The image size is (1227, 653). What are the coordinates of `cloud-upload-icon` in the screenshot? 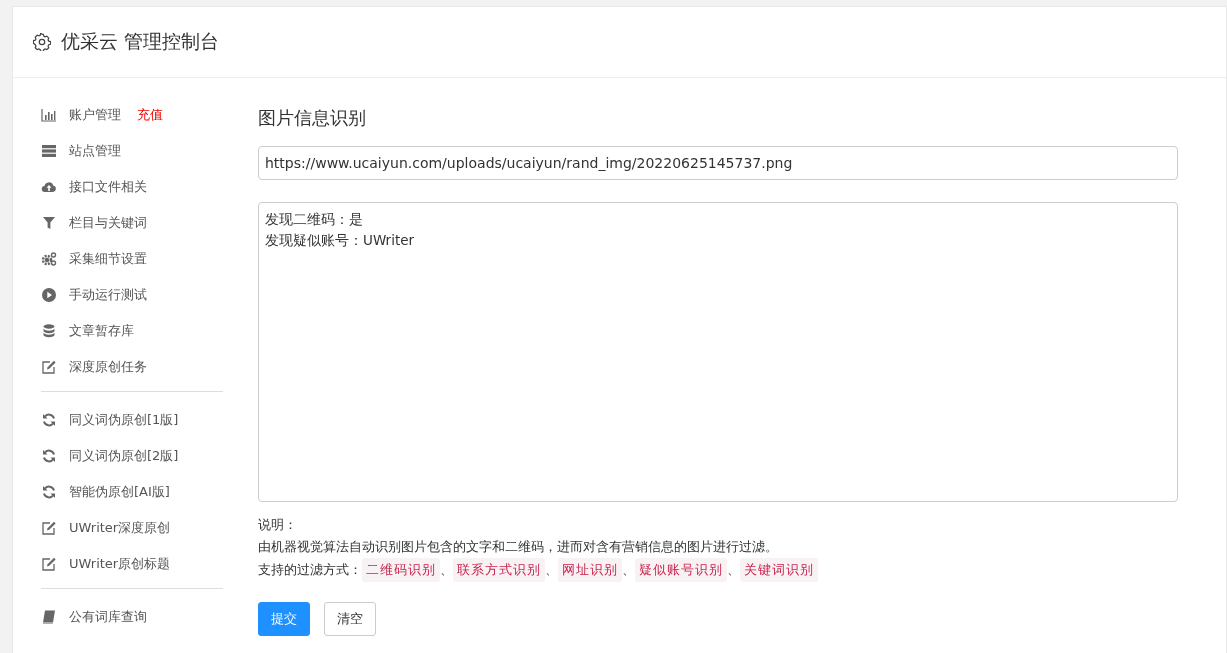 It's located at (49, 187).